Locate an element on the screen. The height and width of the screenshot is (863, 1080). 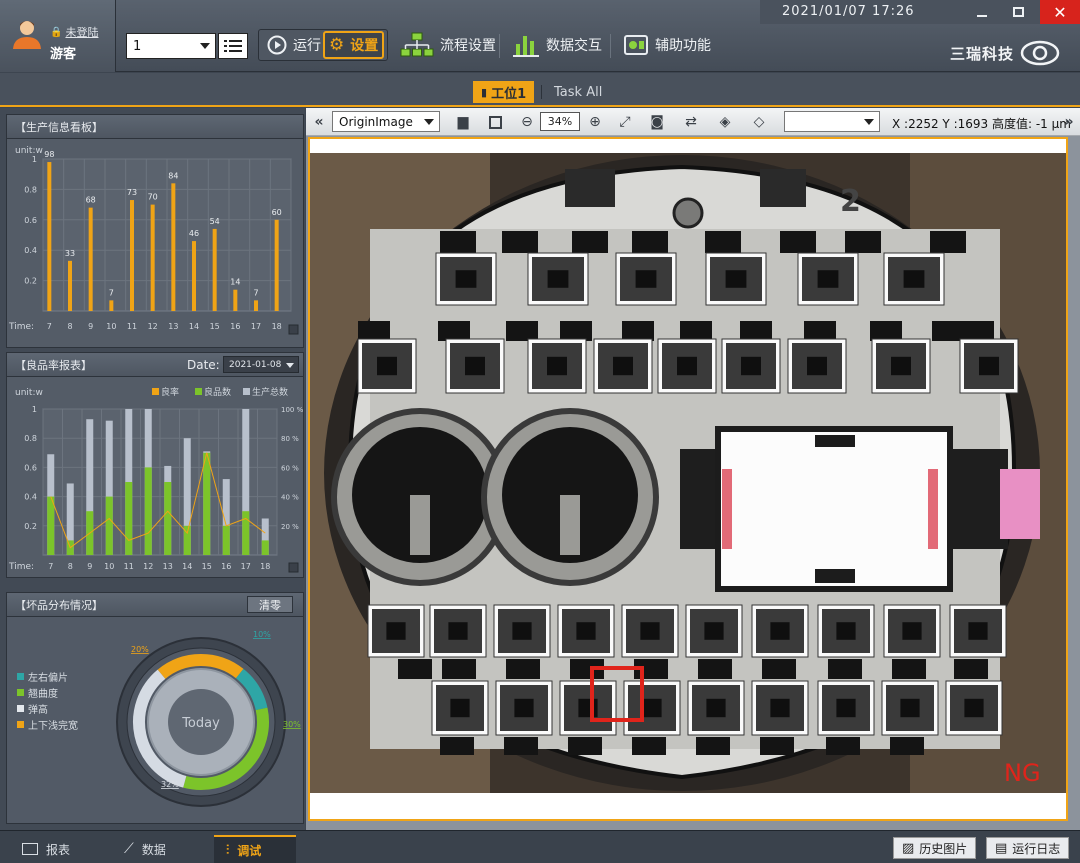
snapshot-button: ◙ is located at coordinates (657, 122).